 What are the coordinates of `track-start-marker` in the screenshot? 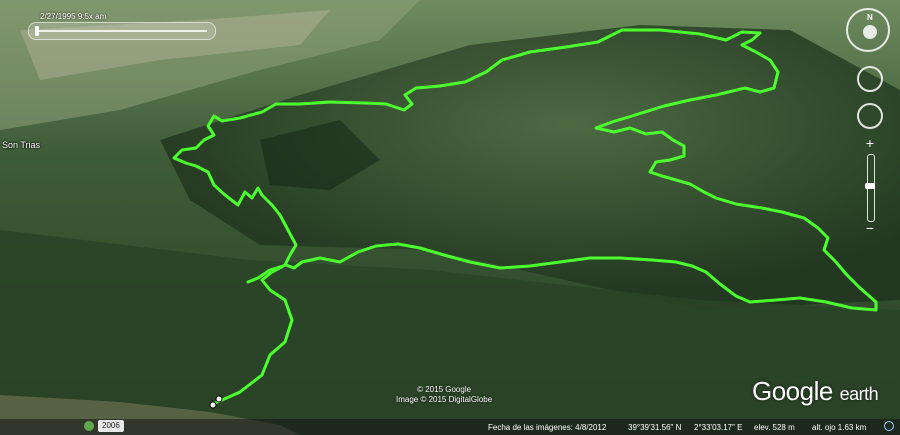 It's located at (213, 405).